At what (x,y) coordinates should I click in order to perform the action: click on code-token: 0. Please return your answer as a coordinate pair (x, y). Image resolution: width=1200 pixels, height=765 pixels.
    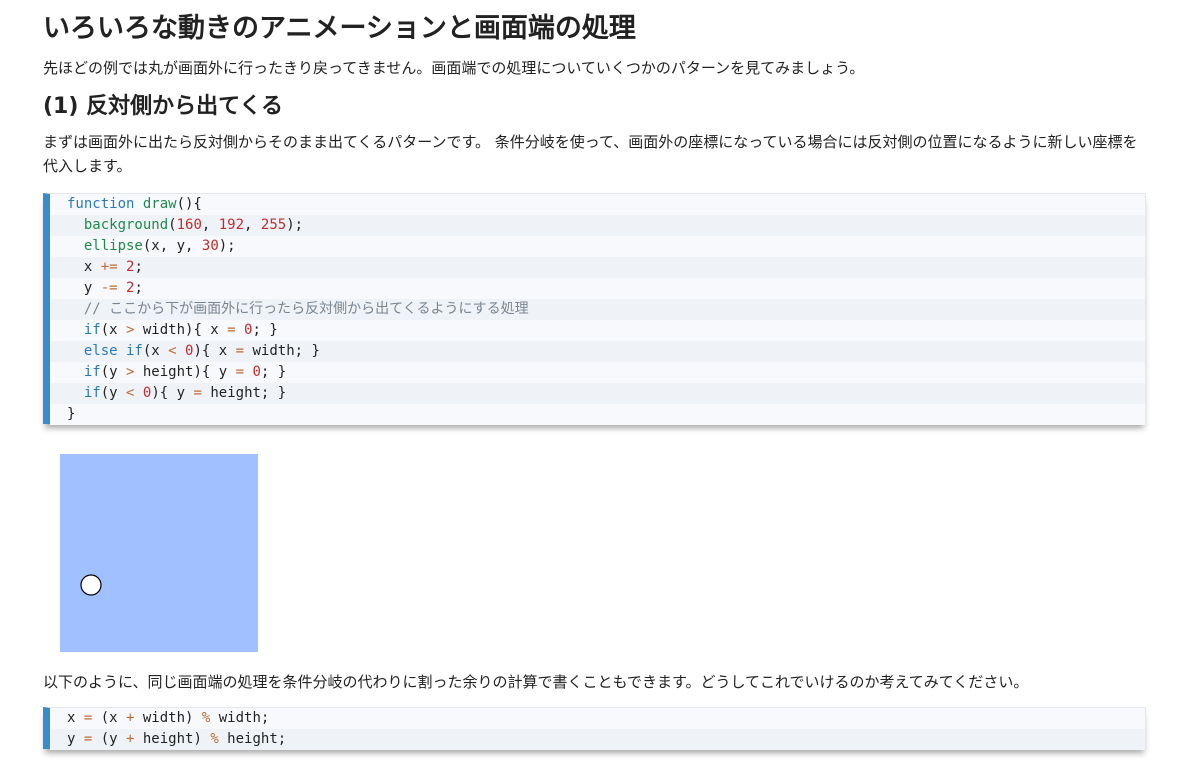
    Looking at the image, I should click on (256, 372).